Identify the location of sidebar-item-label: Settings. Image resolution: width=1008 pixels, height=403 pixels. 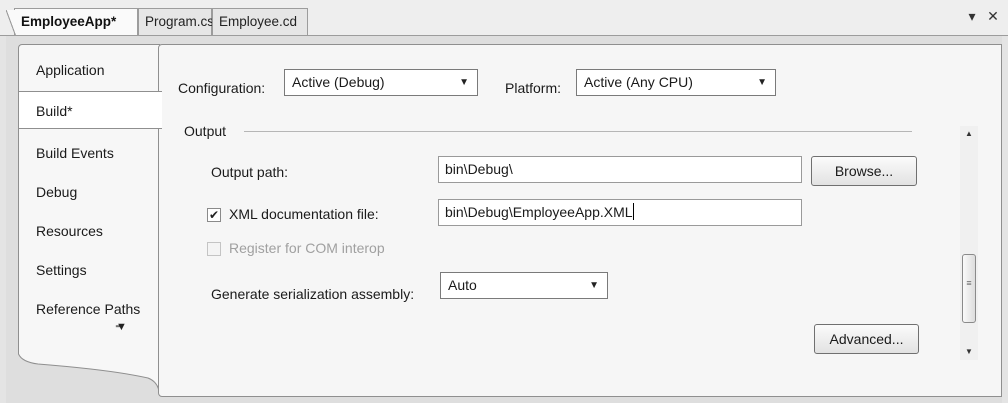
(61, 270).